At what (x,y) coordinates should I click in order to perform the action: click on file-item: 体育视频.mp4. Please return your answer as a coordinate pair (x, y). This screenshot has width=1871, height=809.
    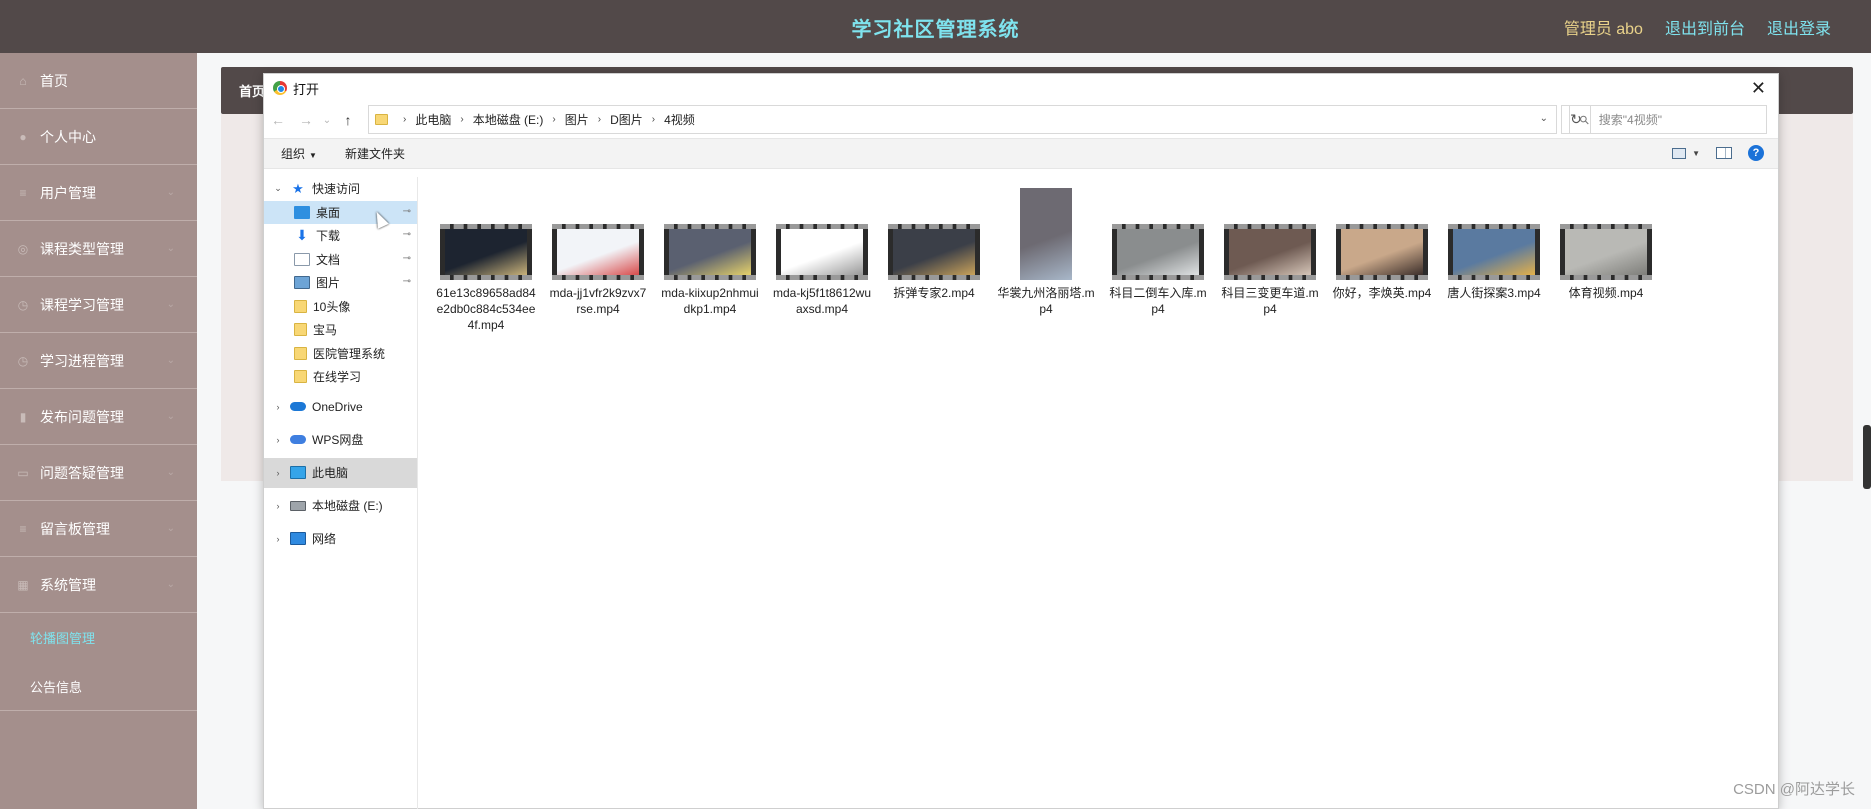
    Looking at the image, I should click on (1606, 258).